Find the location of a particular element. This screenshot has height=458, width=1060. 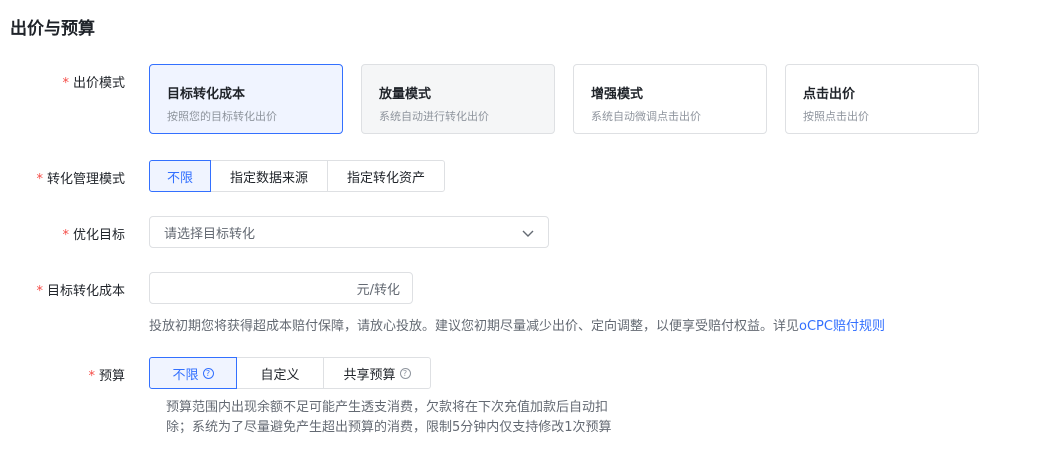

target-cost-input-wrapper: 元/转化 is located at coordinates (281, 288).